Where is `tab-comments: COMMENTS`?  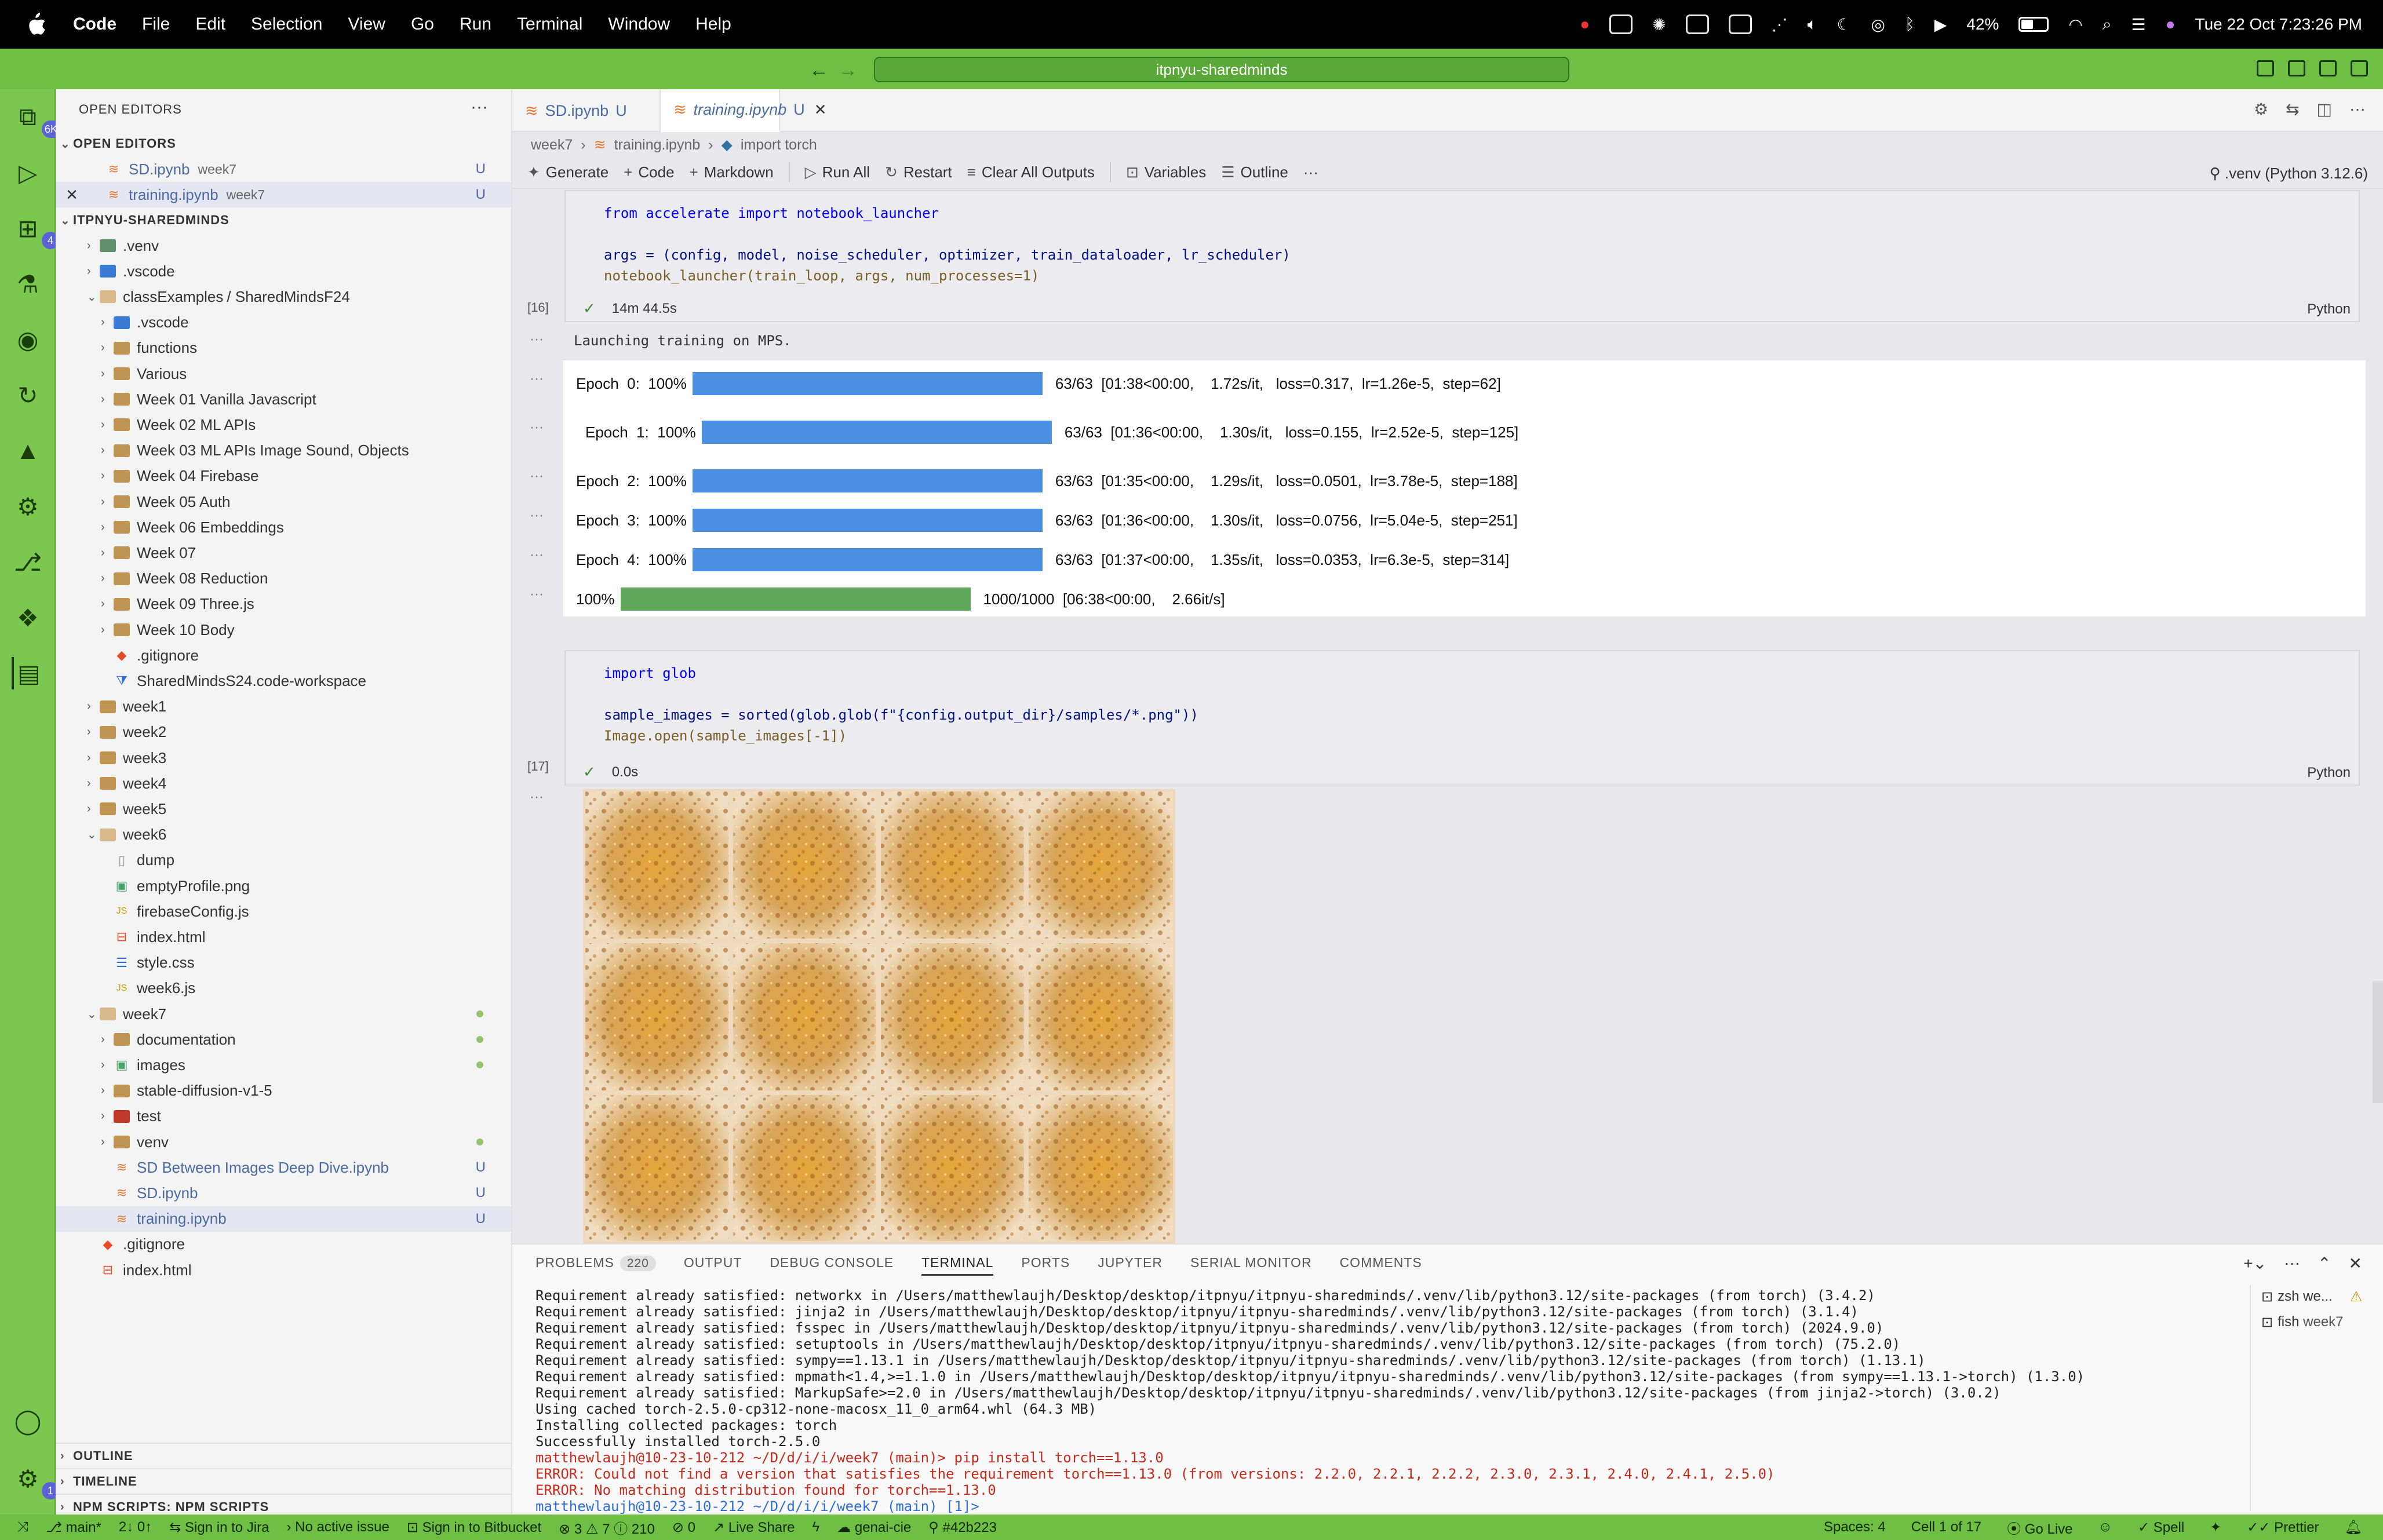 tab-comments: COMMENTS is located at coordinates (1381, 1265).